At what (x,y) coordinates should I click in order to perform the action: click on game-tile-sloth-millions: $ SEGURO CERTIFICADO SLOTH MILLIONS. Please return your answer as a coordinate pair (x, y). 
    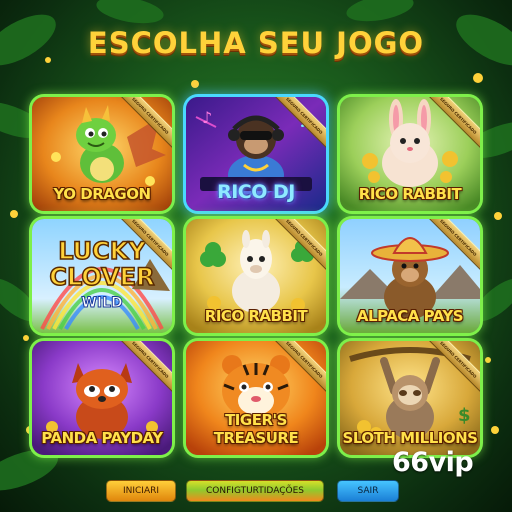
    Looking at the image, I should click on (410, 398).